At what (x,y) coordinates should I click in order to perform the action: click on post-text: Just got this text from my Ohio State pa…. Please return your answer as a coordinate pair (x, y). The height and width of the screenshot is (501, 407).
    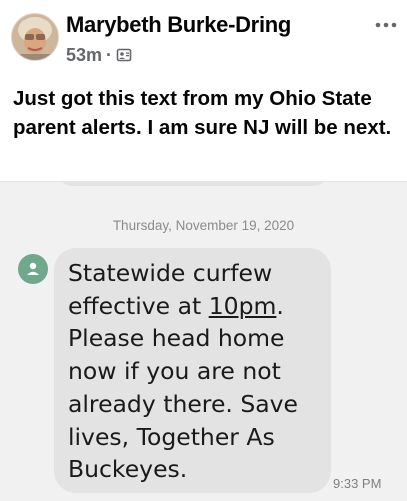
    Looking at the image, I should click on (202, 113).